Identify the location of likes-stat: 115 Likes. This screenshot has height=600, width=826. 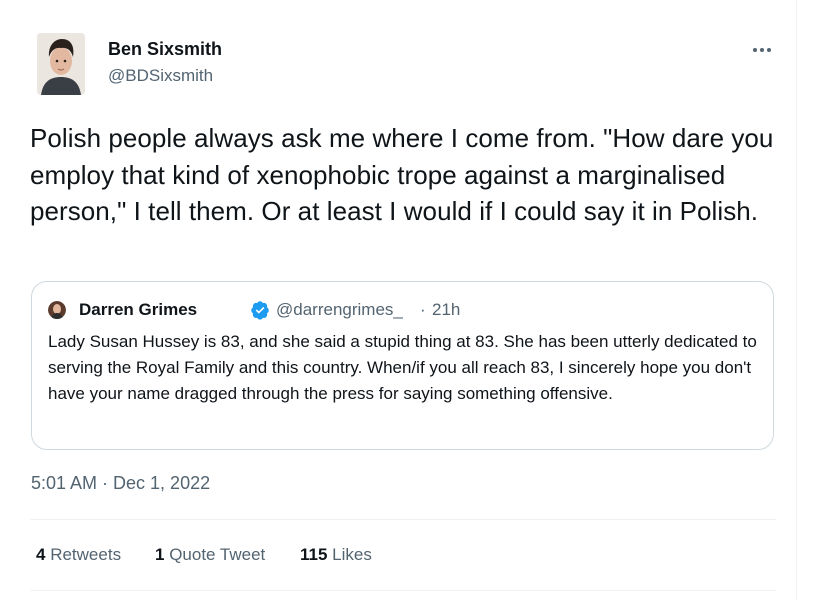
(336, 555).